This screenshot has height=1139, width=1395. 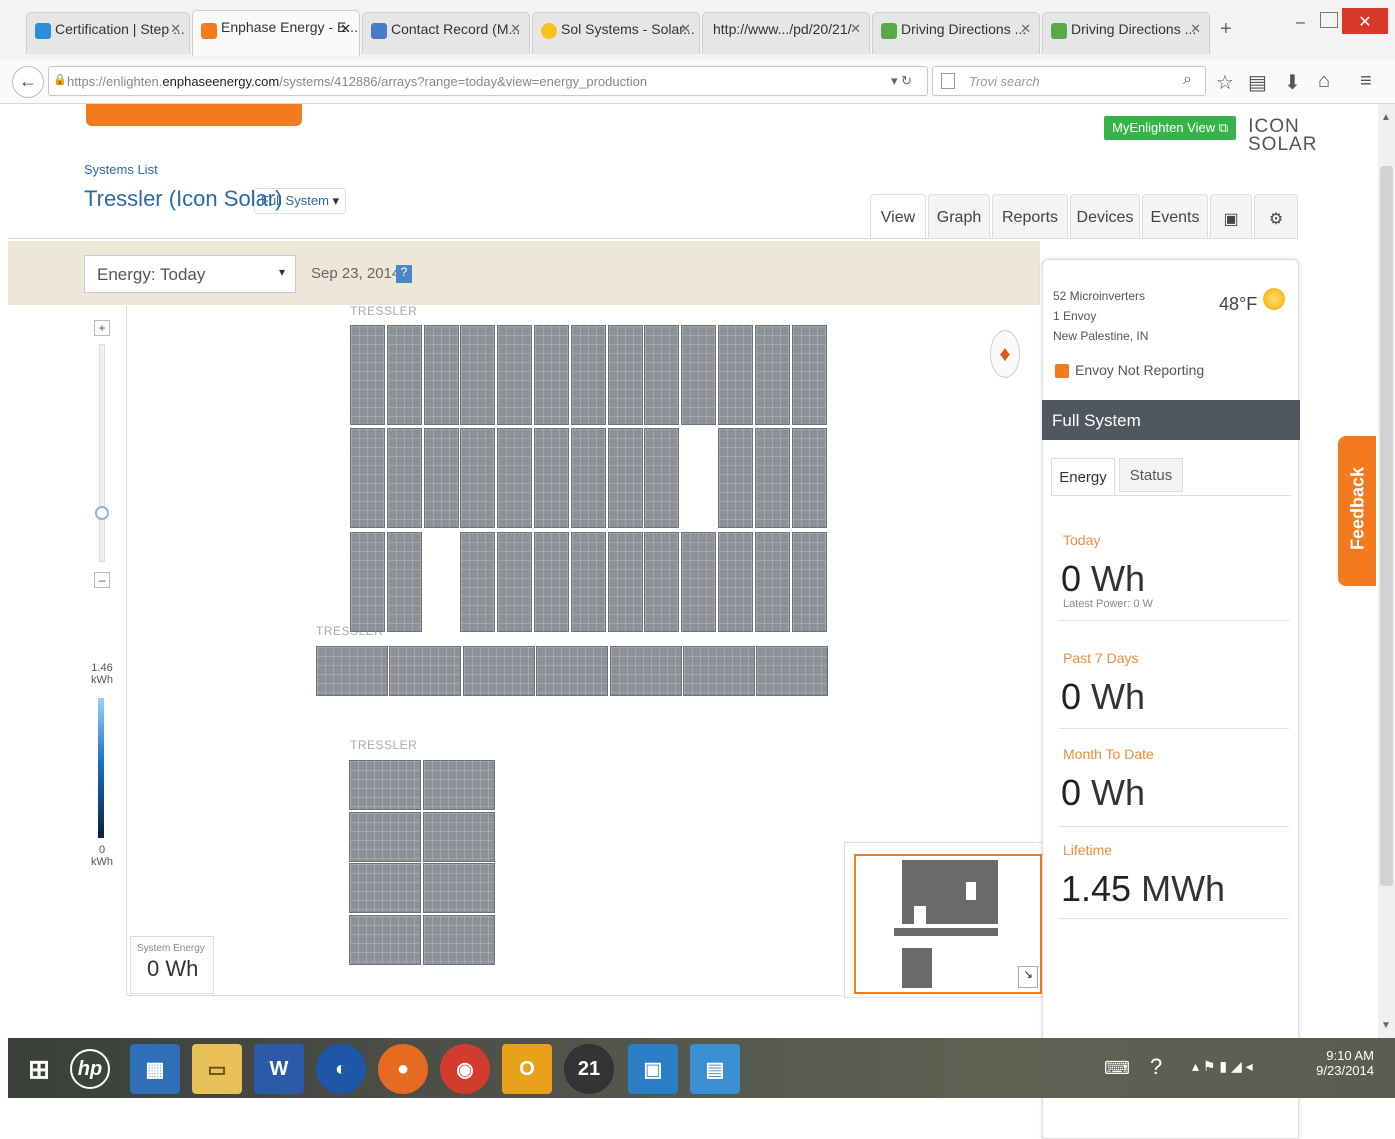 What do you see at coordinates (589, 1069) in the screenshot?
I see `app-21-icon: 21` at bounding box center [589, 1069].